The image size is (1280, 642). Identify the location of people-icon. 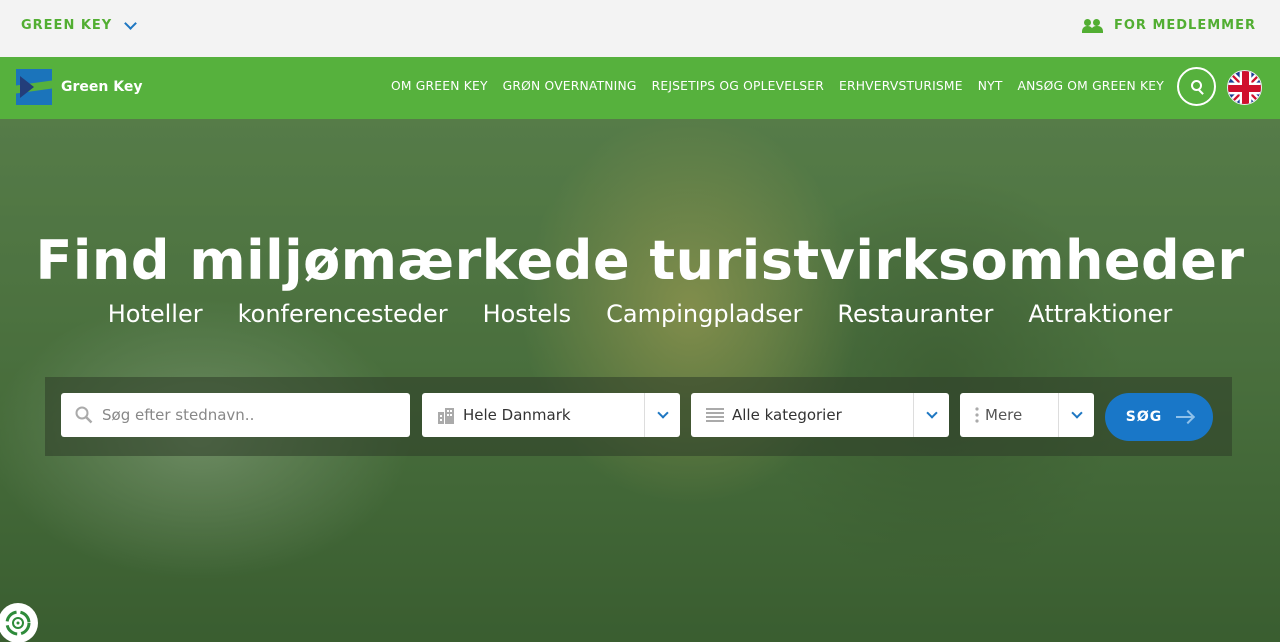
(1092, 25).